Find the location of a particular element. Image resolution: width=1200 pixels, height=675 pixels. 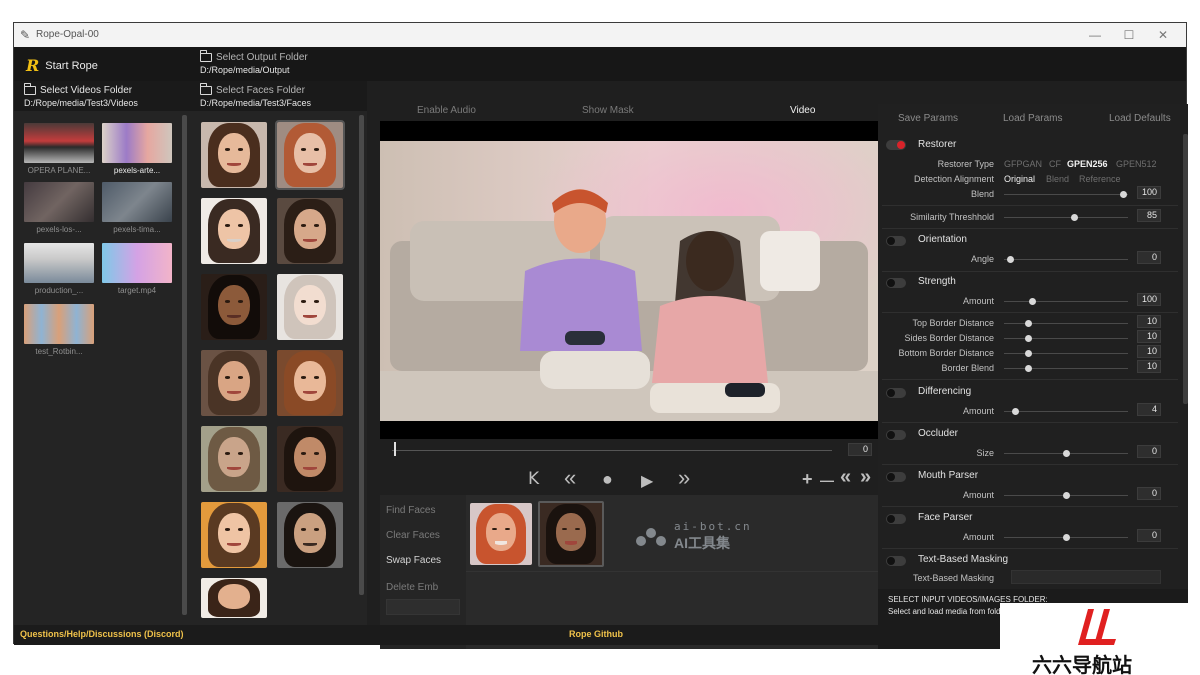

close-button: ✕ is located at coordinates (1163, 35).